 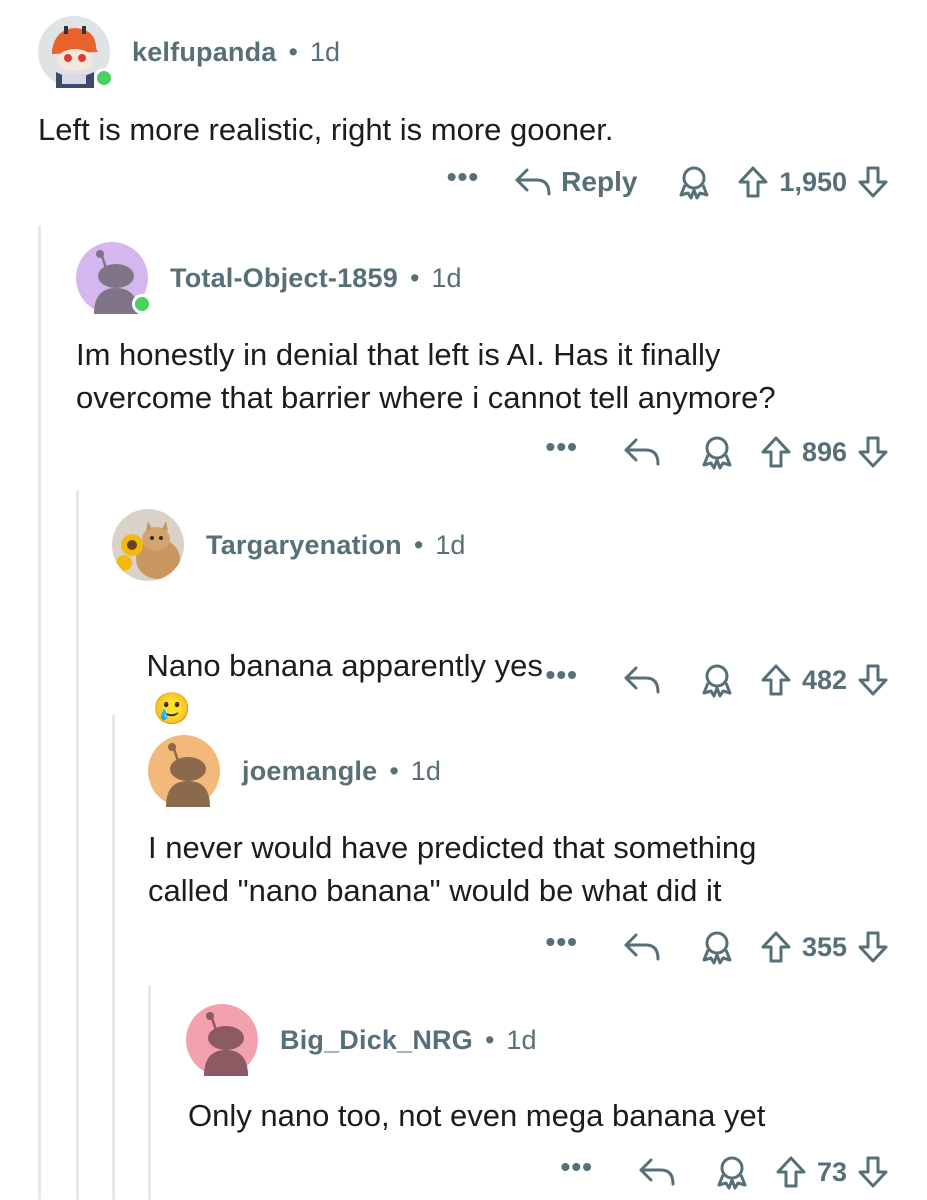 I want to click on smiling-tear-emoji: 🥲, so click(x=172, y=708).